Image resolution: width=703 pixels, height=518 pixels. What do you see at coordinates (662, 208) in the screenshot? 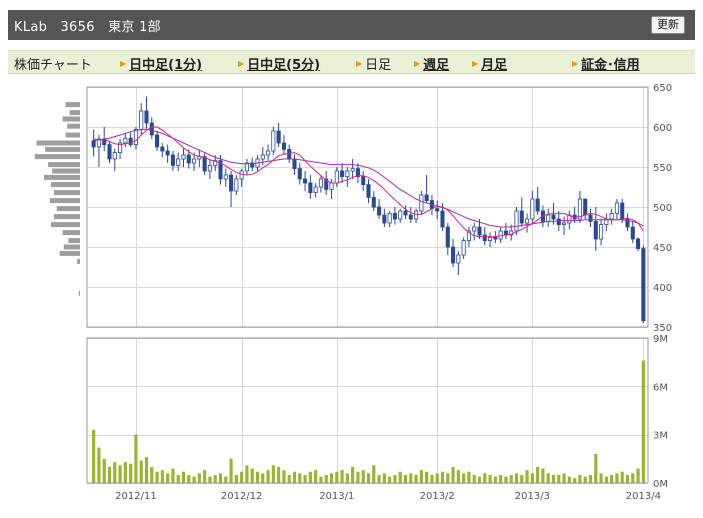
I see `price-axis: 650 600 550 500 450 400 350` at bounding box center [662, 208].